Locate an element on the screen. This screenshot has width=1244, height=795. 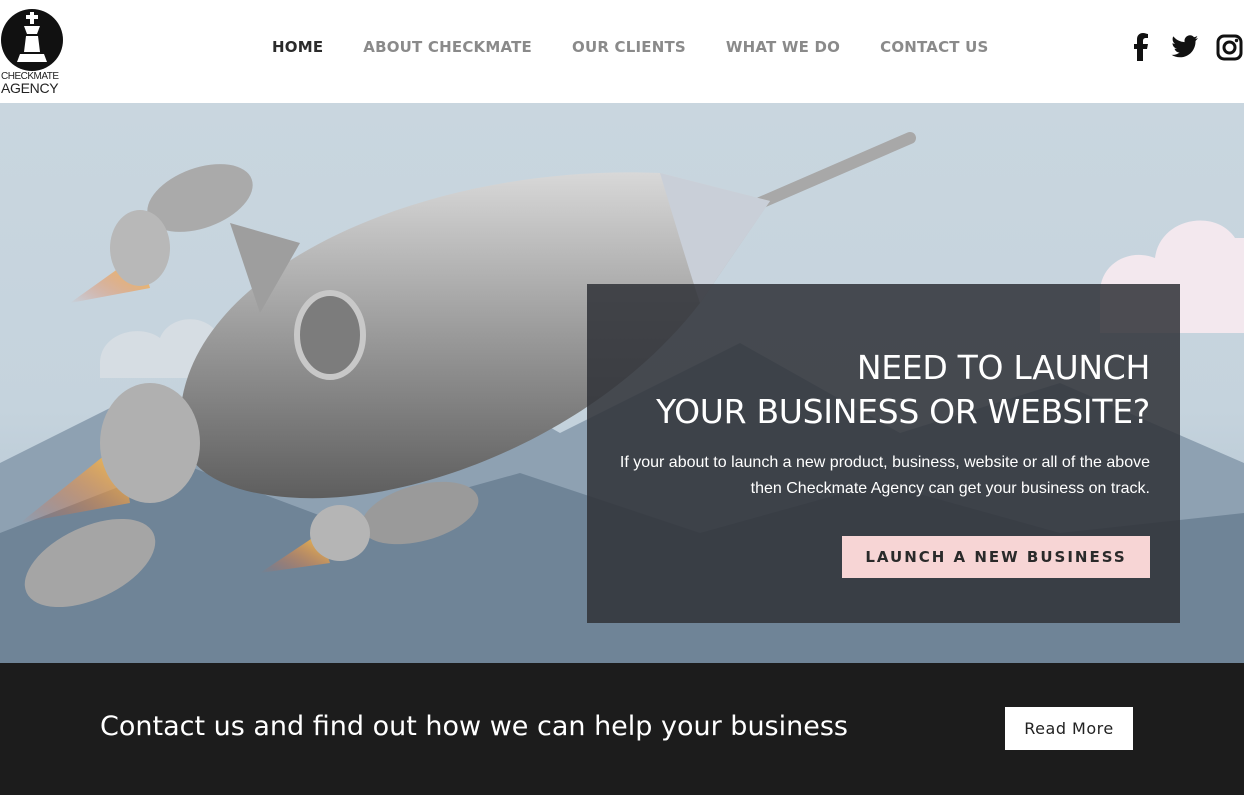
facebook-icon is located at coordinates (1141, 47).